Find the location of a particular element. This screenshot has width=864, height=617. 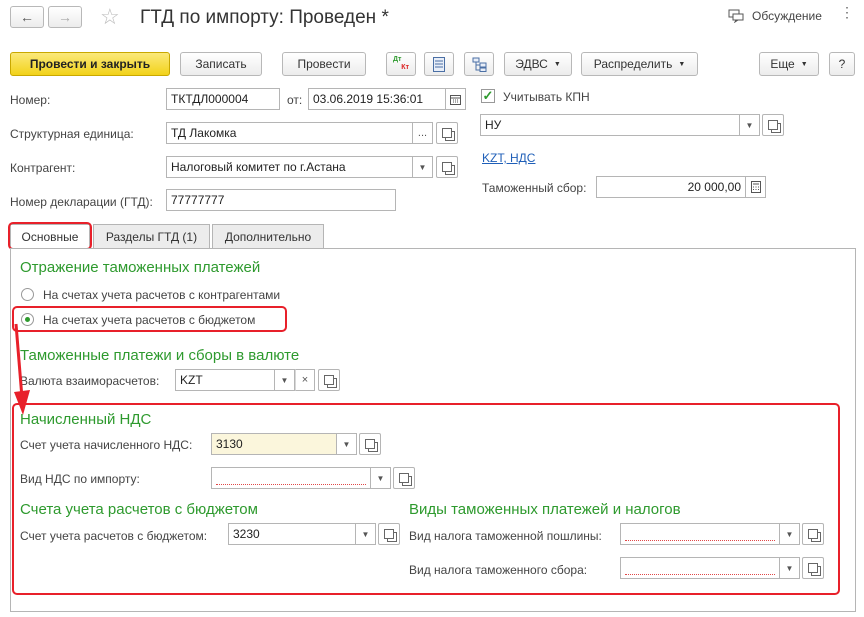

document-list-icon is located at coordinates (439, 64).